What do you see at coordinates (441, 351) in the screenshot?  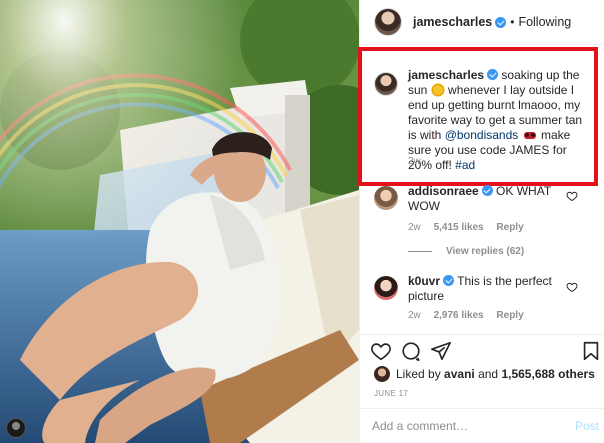 I see `share-icon` at bounding box center [441, 351].